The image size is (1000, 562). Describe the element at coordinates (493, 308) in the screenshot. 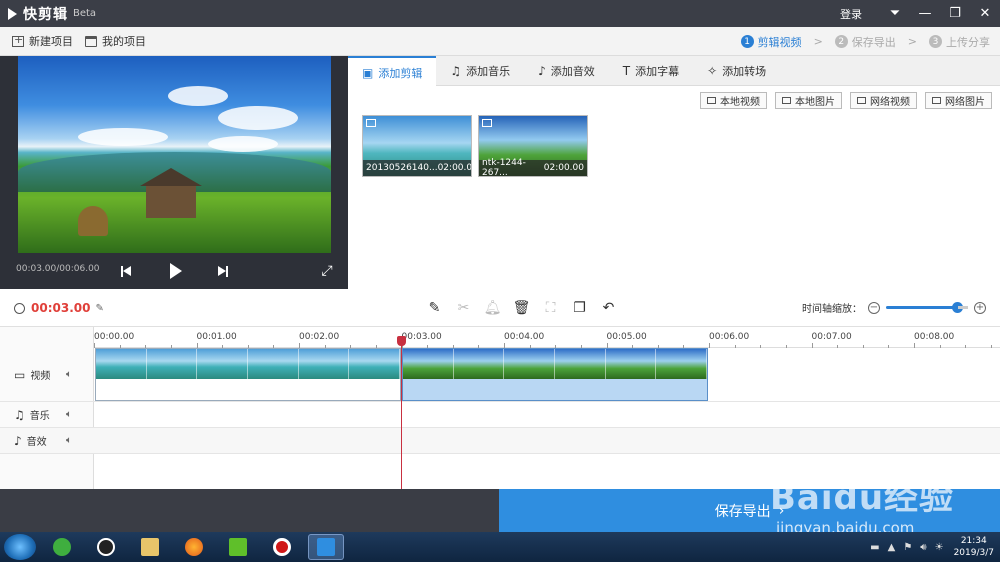

I see `bell-icon: 🔔︎` at that location.